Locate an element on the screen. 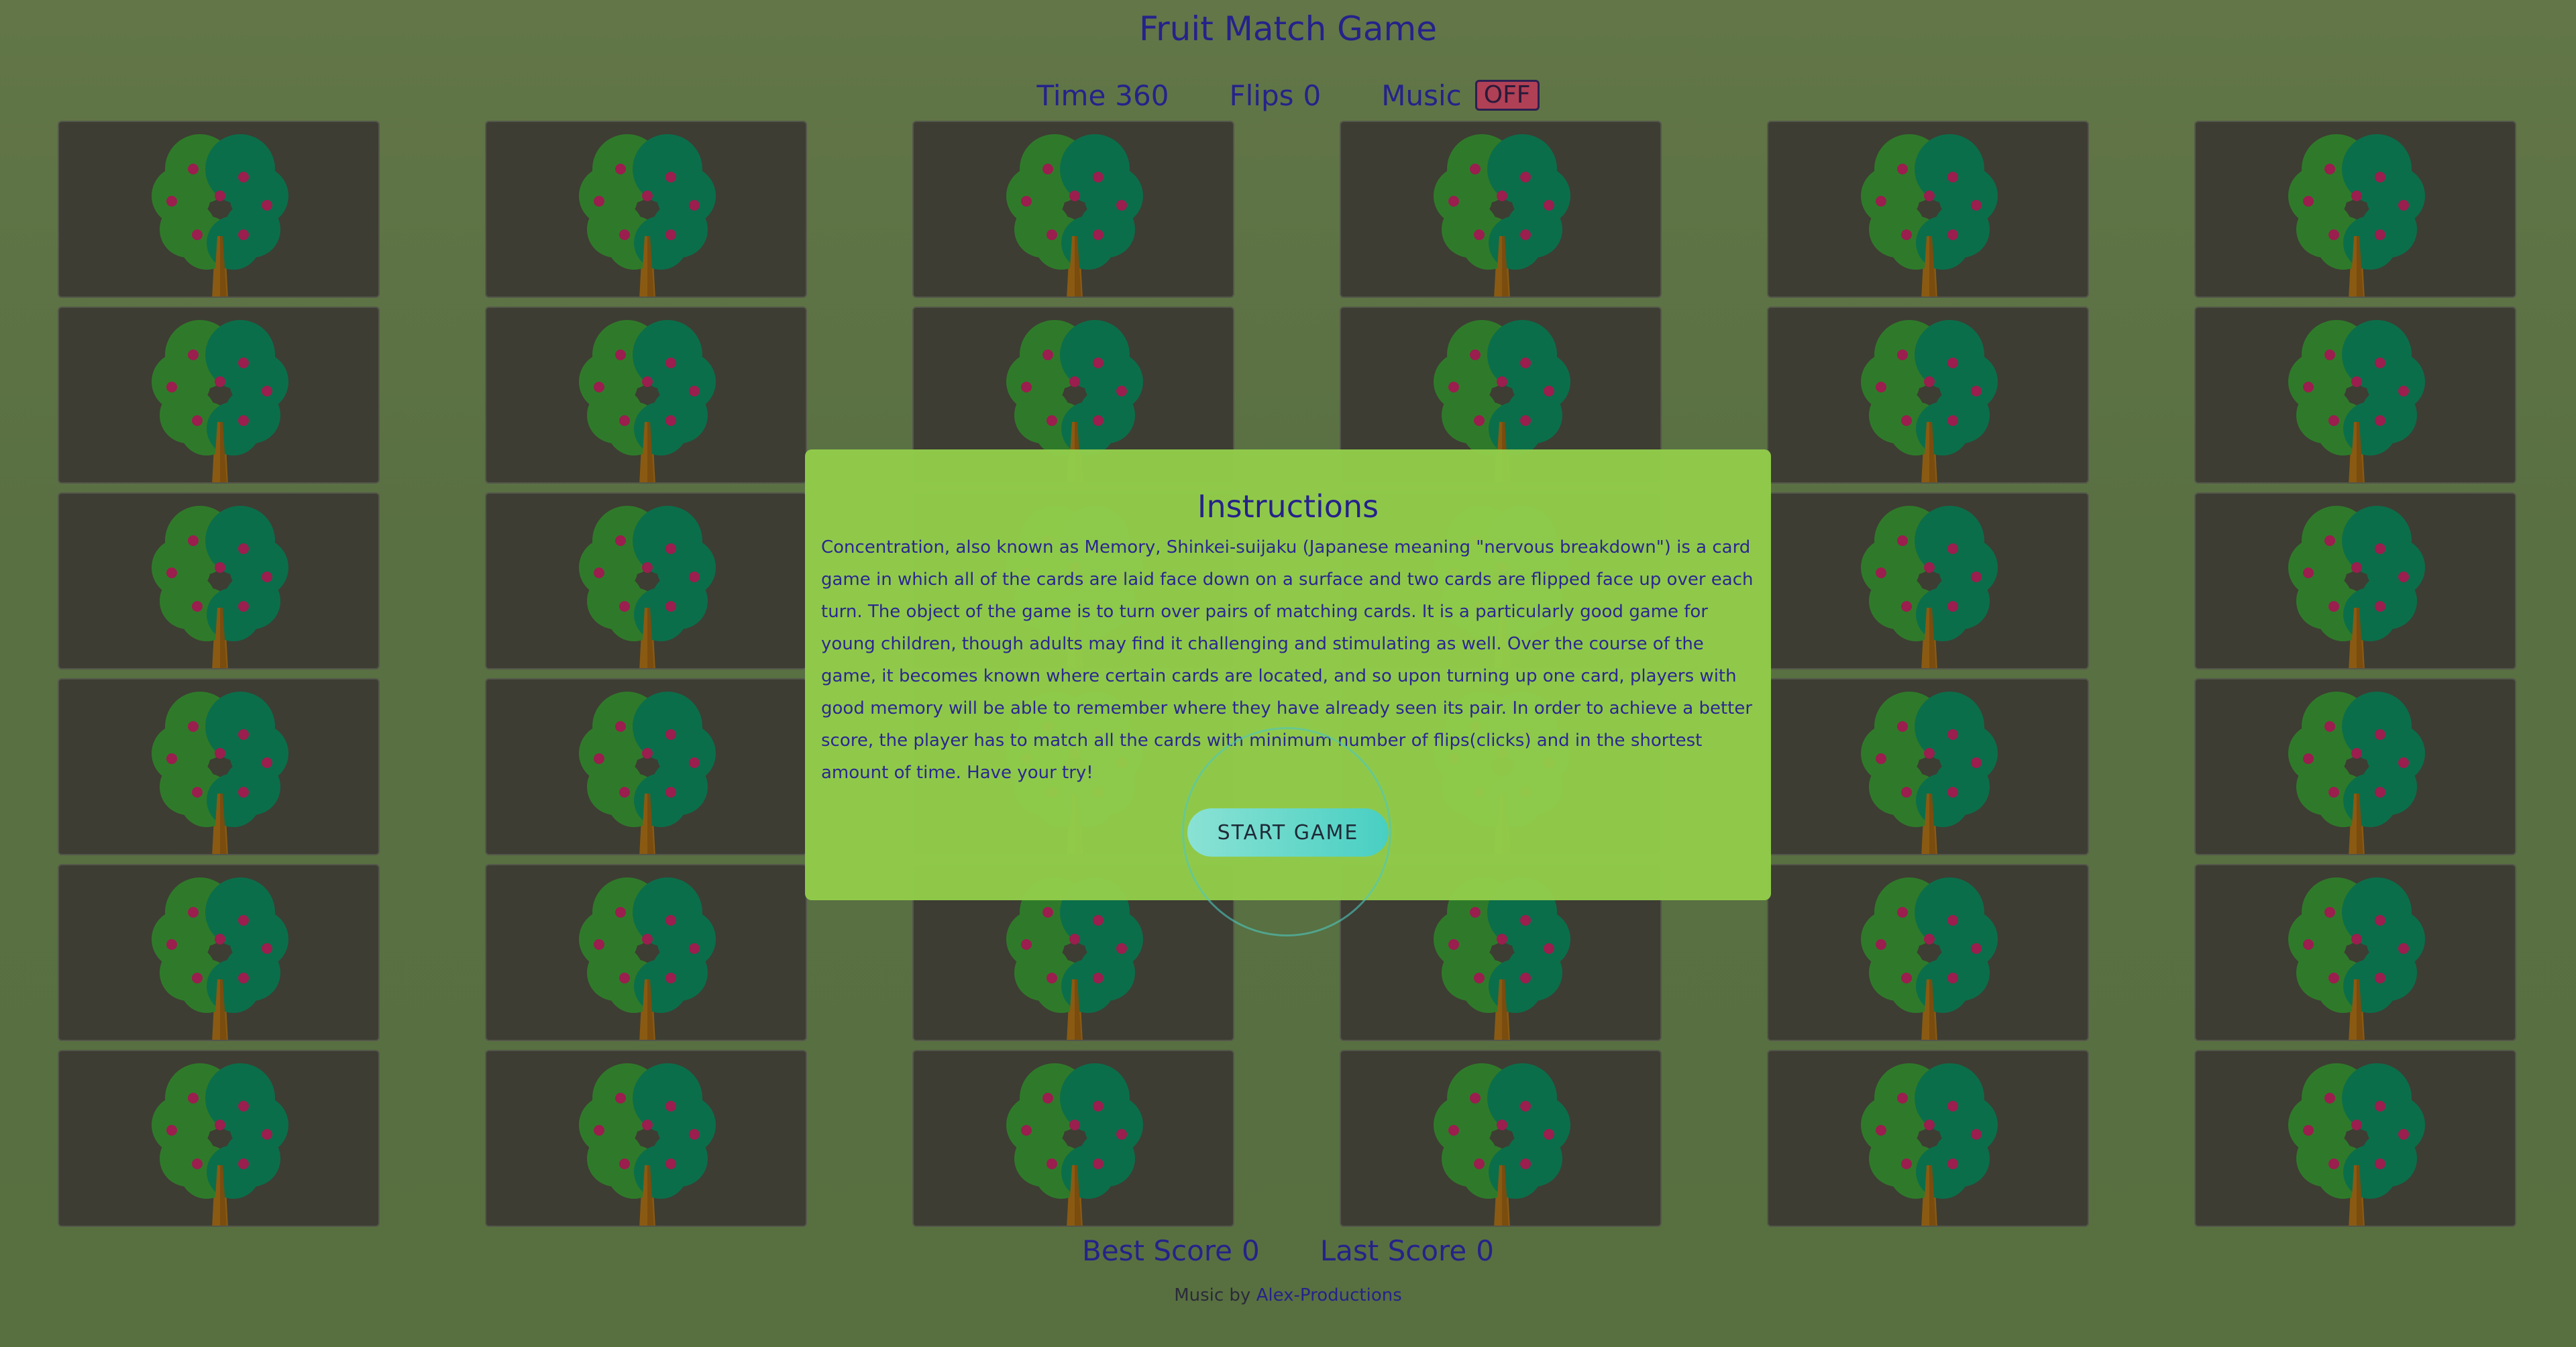 Image resolution: width=2576 pixels, height=1347 pixels. stats-bar: Time 360 Flips 0 Music OFF is located at coordinates (1288, 95).